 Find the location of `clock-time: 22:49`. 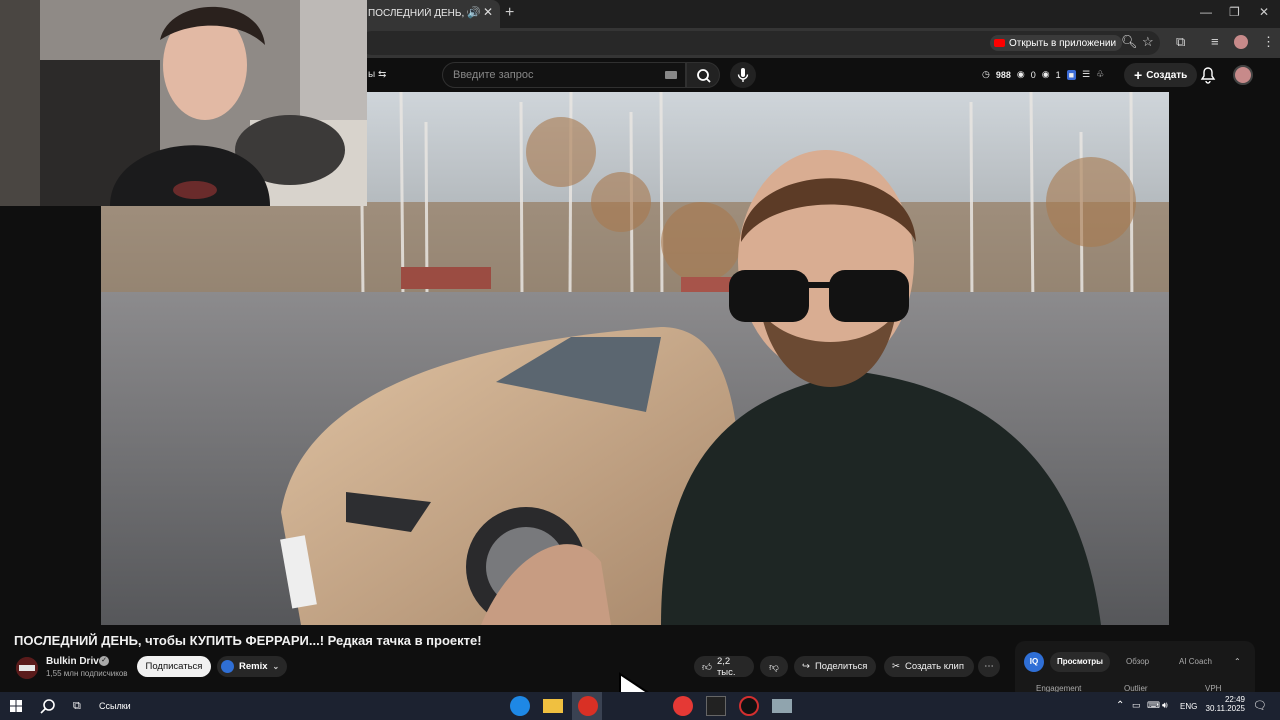

clock-time: 22:49 is located at coordinates (1234, 699).